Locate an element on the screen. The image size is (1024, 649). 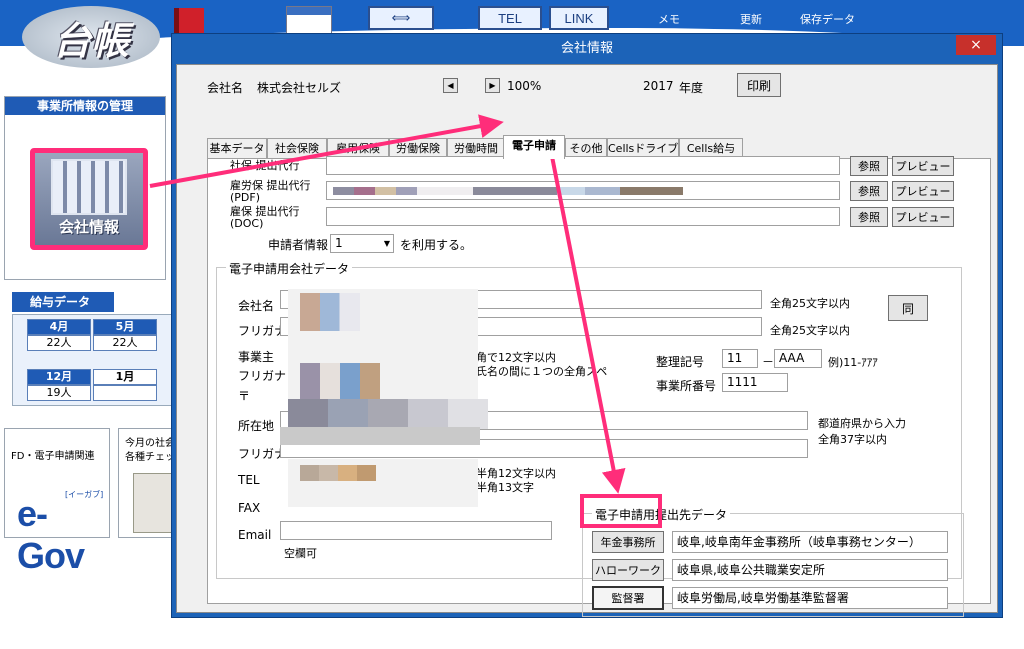
tab-electronic-application: 電子申請 is located at coordinates (534, 147).